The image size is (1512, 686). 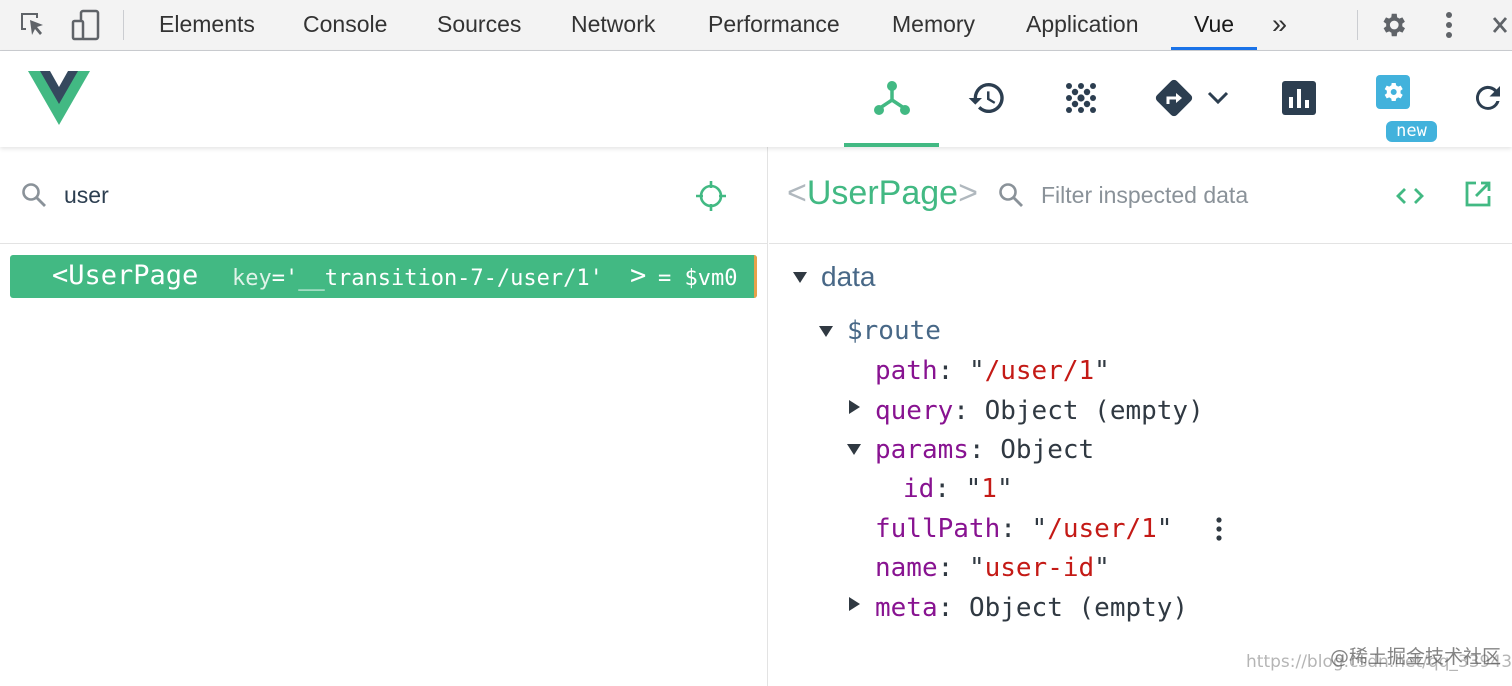 I want to click on path-row: path: "/user/1", so click(x=992, y=371).